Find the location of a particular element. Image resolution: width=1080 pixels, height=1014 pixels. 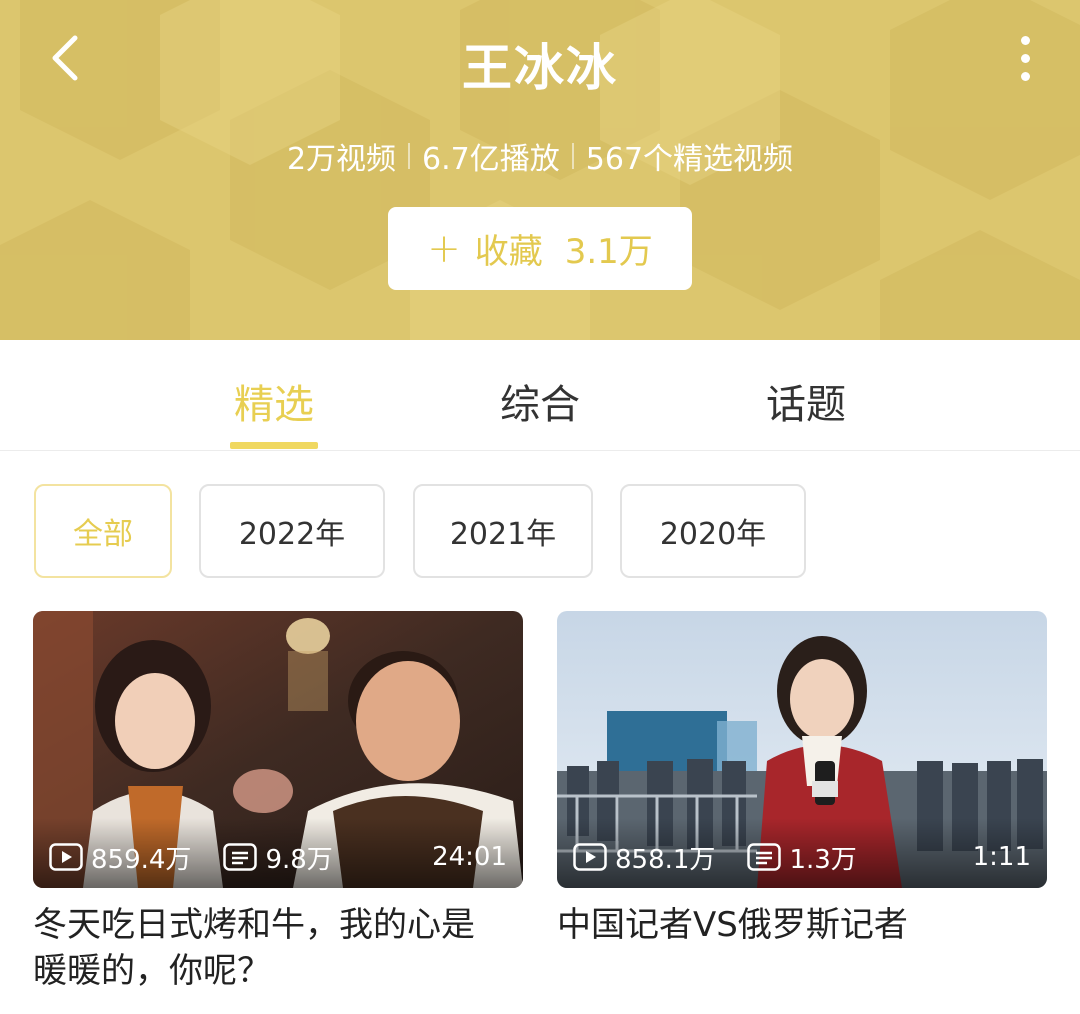

video-title-line: 暖暖的，你呢？ is located at coordinates (152, 971).